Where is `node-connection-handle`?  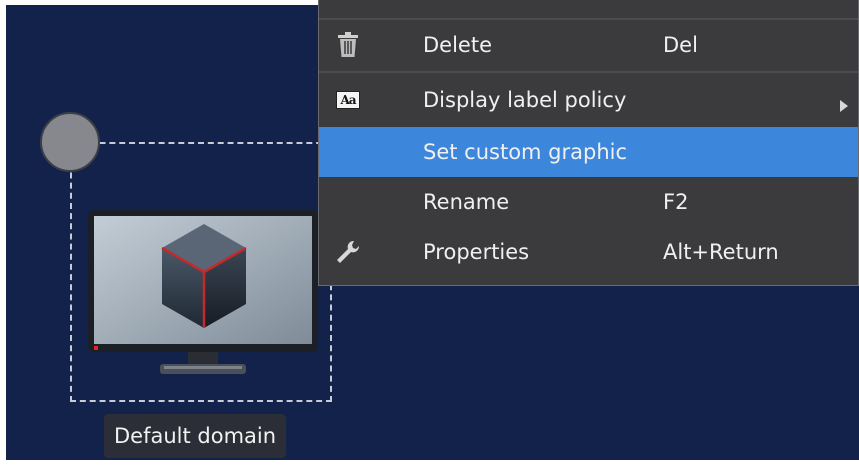
node-connection-handle is located at coordinates (70, 142).